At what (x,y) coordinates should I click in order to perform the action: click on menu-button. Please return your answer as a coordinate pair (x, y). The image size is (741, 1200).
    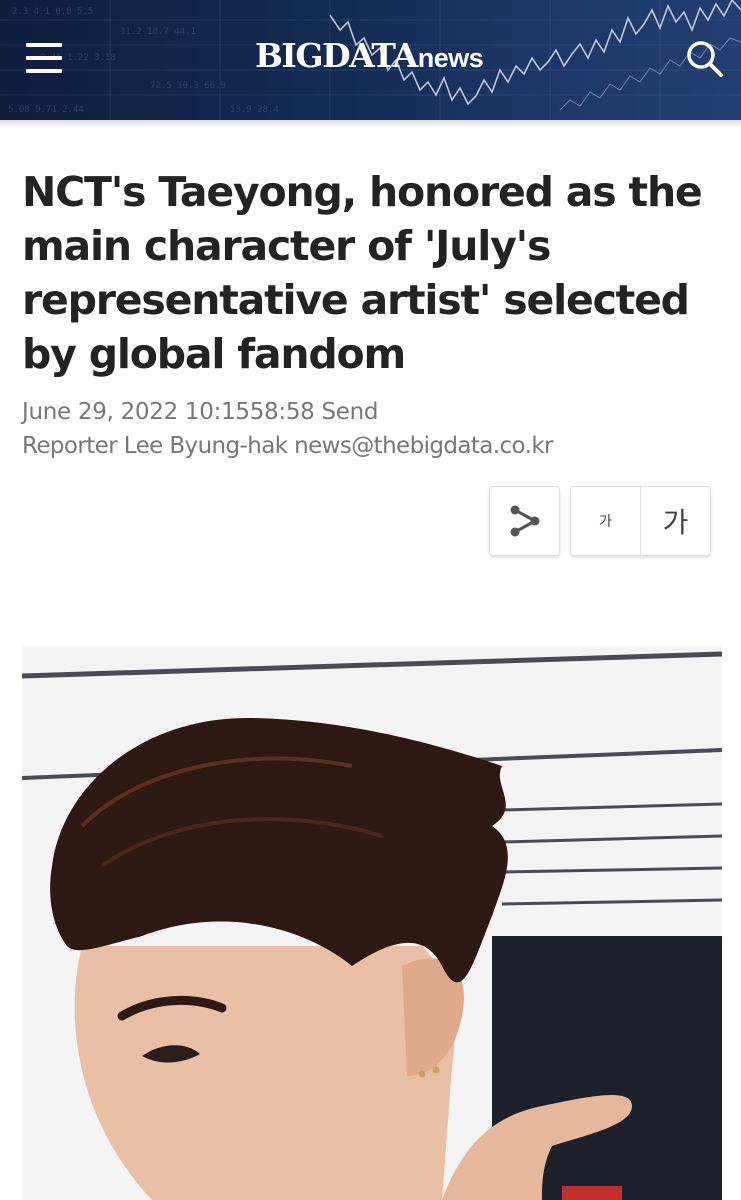
    Looking at the image, I should click on (45, 58).